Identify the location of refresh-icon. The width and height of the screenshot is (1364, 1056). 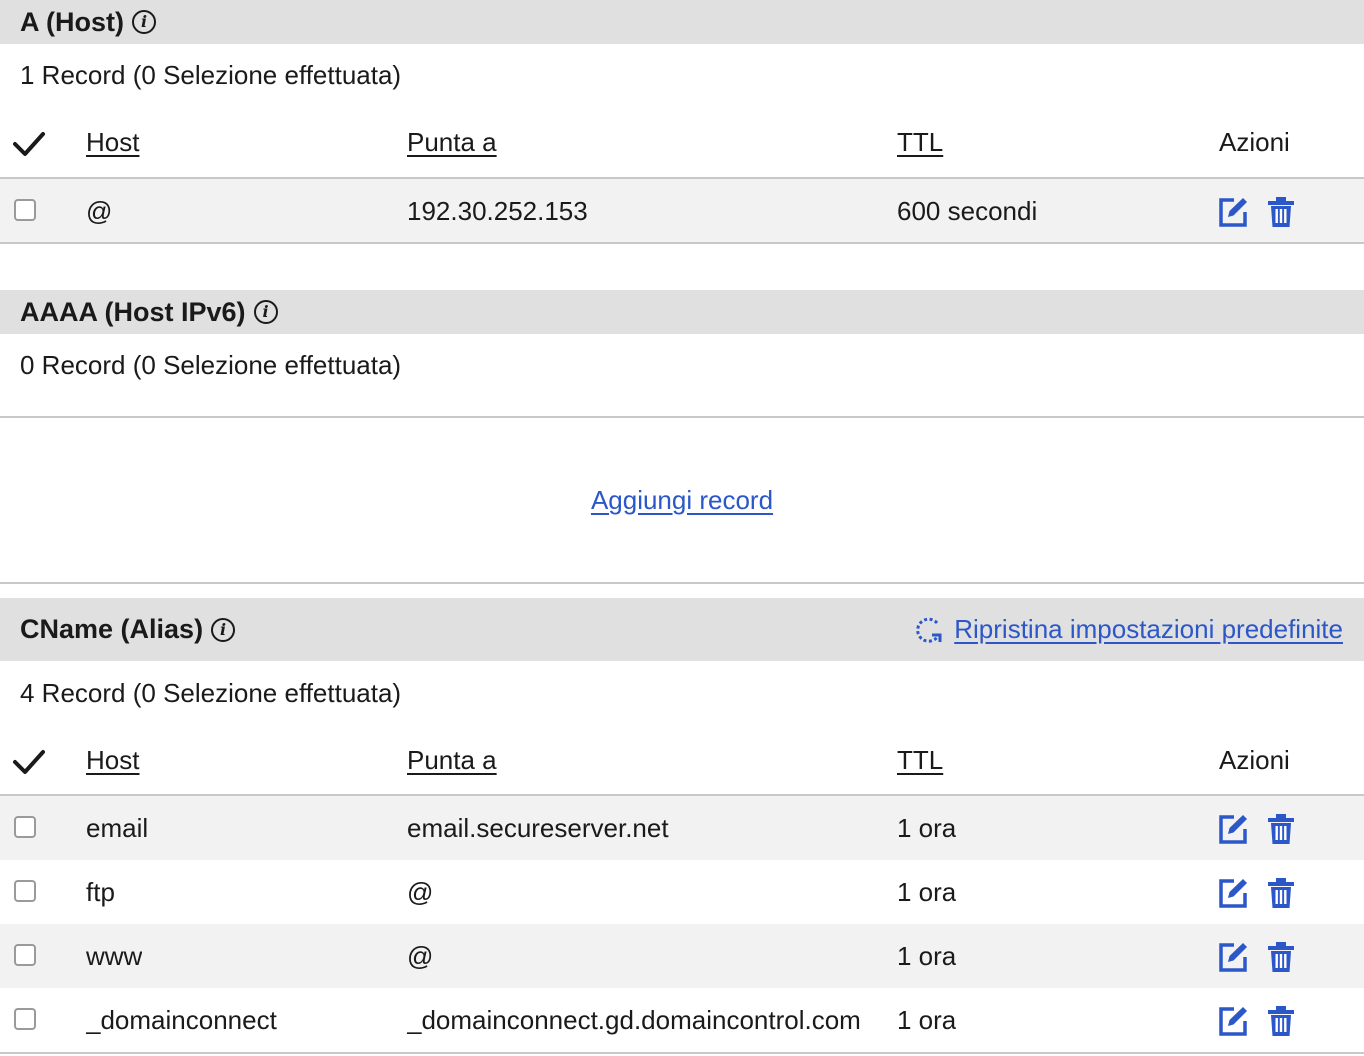
(929, 630).